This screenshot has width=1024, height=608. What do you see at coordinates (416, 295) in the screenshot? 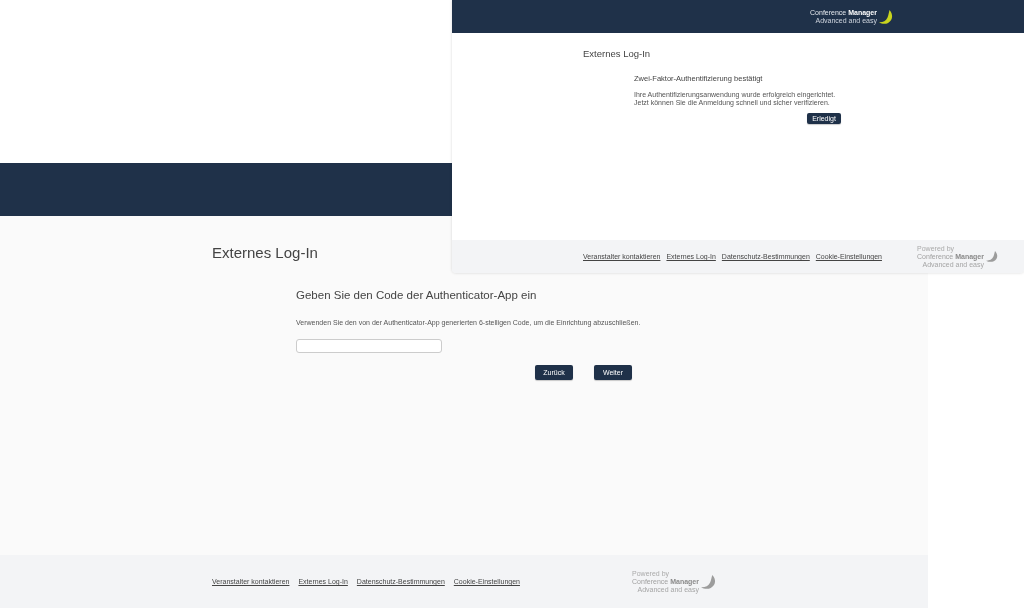
I see `form-heading: Geben Sie den Code der Authenticator-App ein` at bounding box center [416, 295].